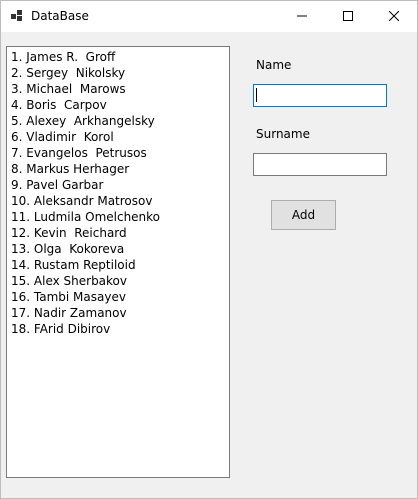 This screenshot has height=499, width=418. Describe the element at coordinates (120, 121) in the screenshot. I see `list-item: 5. Alexey Arkhangelsky` at that location.